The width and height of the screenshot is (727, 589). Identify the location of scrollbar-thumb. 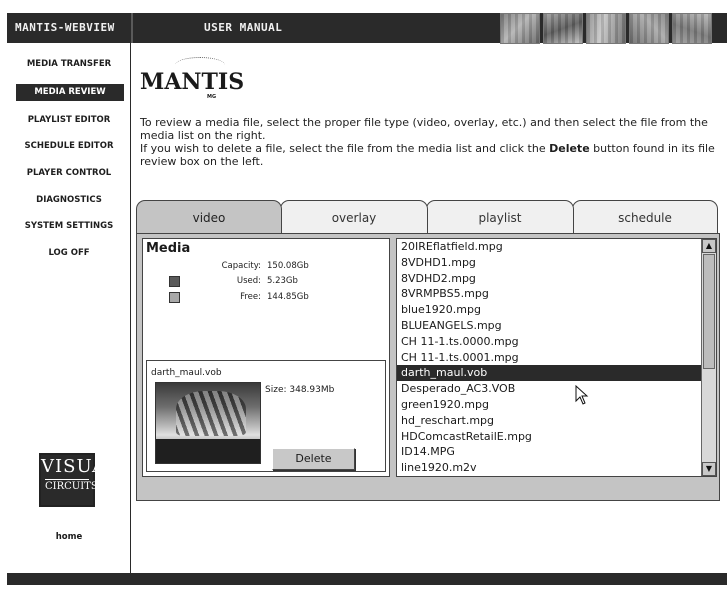
(709, 311).